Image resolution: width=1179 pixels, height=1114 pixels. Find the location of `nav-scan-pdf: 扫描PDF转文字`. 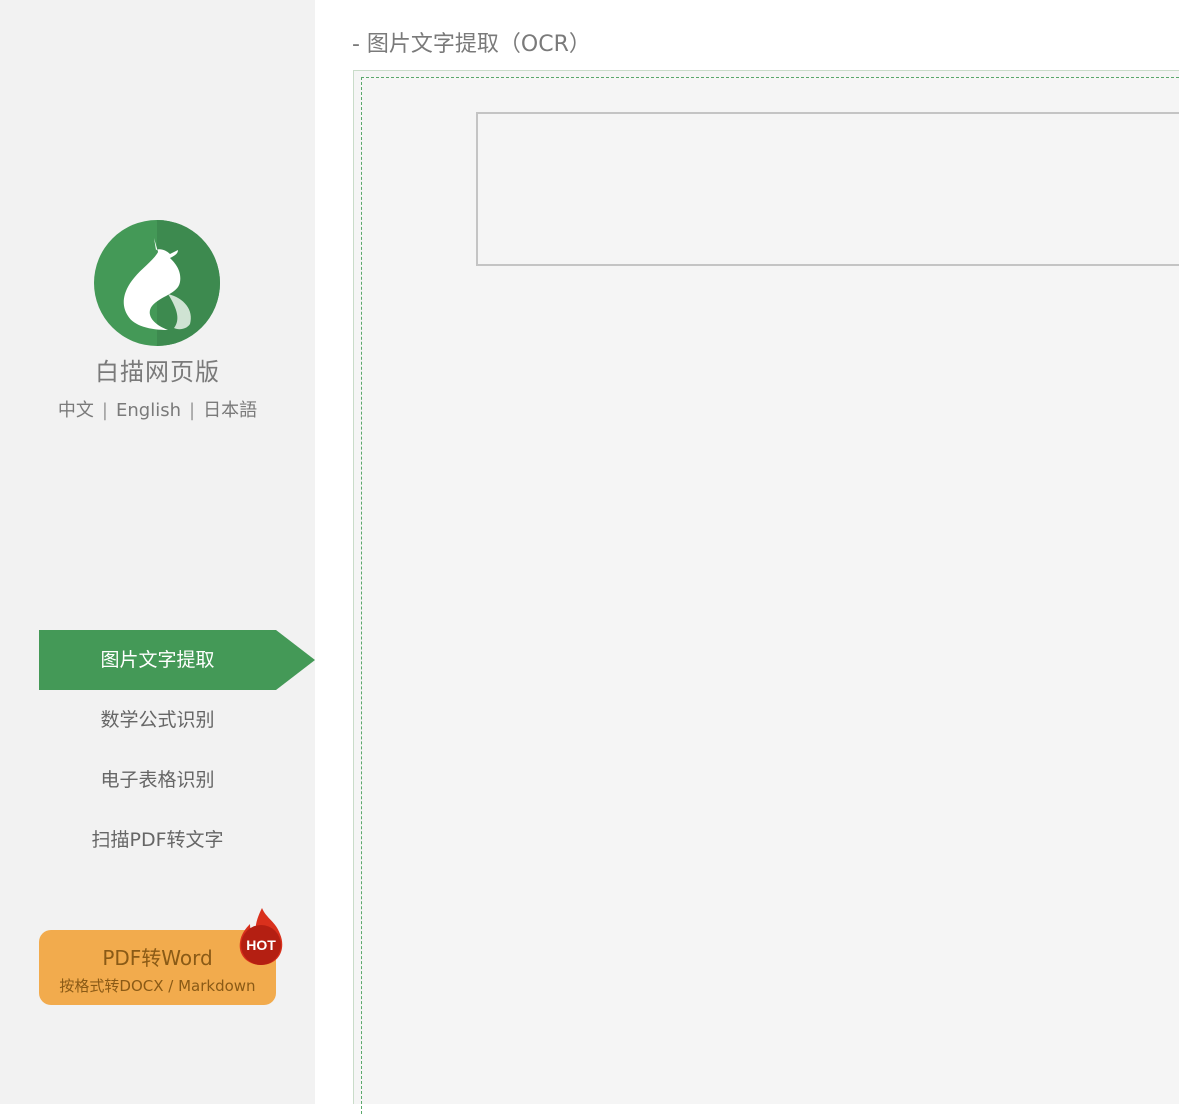

nav-scan-pdf: 扫描PDF转文字 is located at coordinates (157, 840).